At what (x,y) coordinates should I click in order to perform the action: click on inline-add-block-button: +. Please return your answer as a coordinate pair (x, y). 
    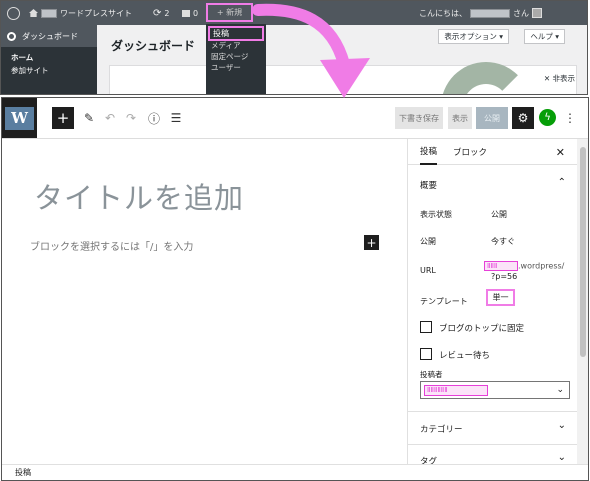
    Looking at the image, I should click on (371, 242).